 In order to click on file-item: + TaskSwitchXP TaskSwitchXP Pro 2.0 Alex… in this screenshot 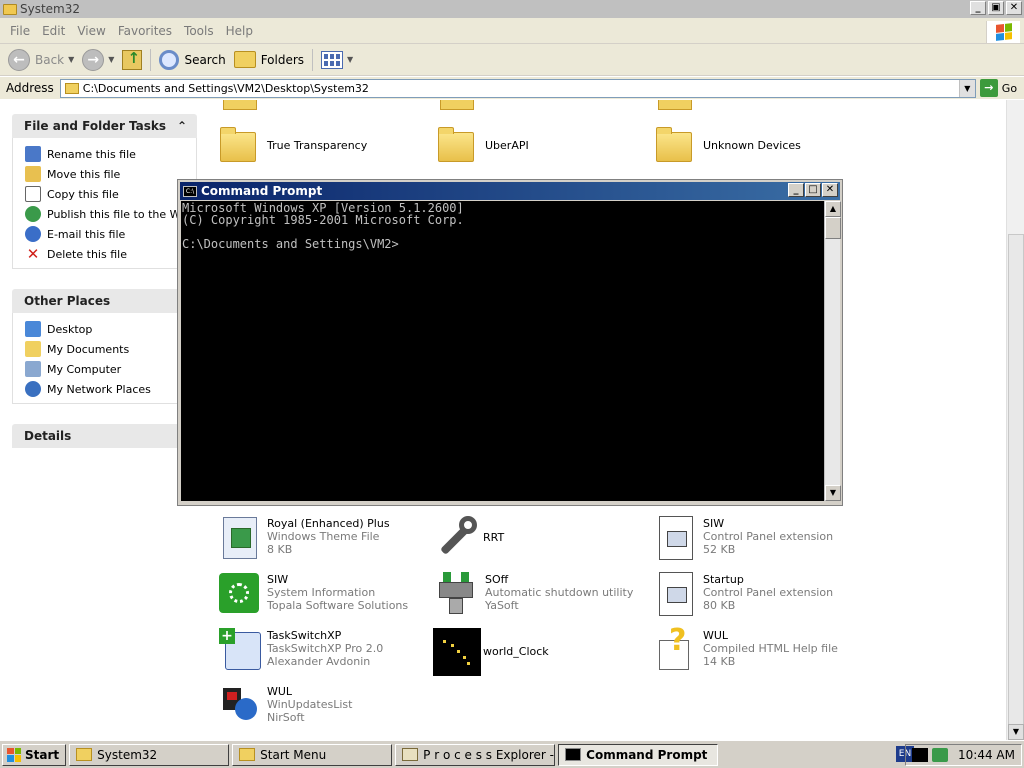, I will do `click(300, 650)`.